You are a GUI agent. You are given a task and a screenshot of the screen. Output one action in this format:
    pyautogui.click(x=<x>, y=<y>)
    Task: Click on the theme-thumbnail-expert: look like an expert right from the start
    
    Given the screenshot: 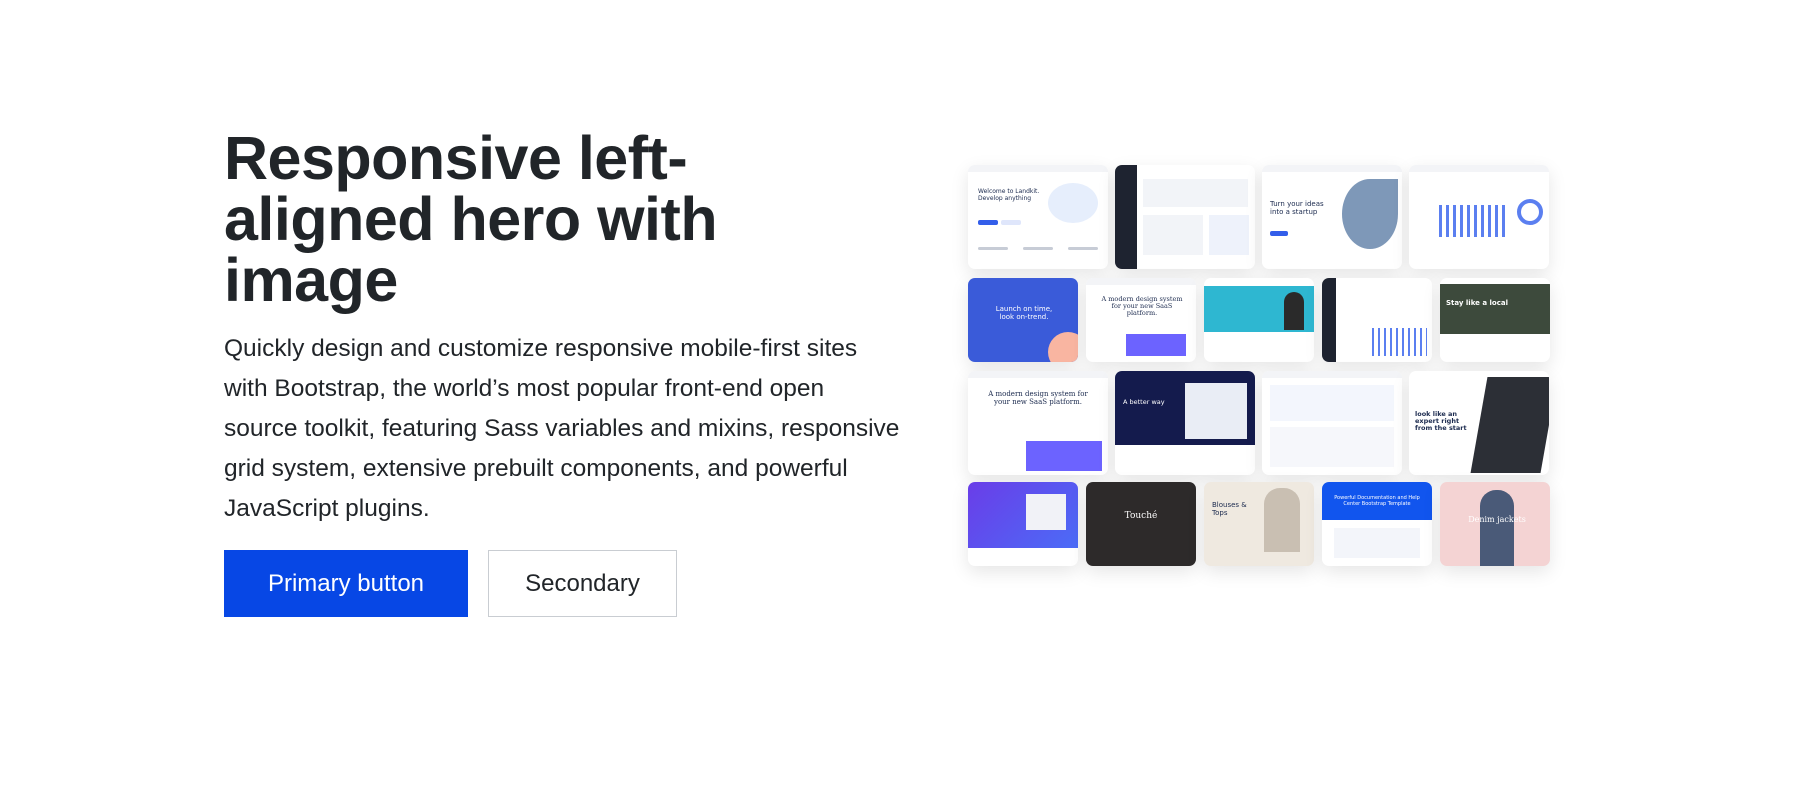 What is the action you would take?
    pyautogui.click(x=1479, y=423)
    